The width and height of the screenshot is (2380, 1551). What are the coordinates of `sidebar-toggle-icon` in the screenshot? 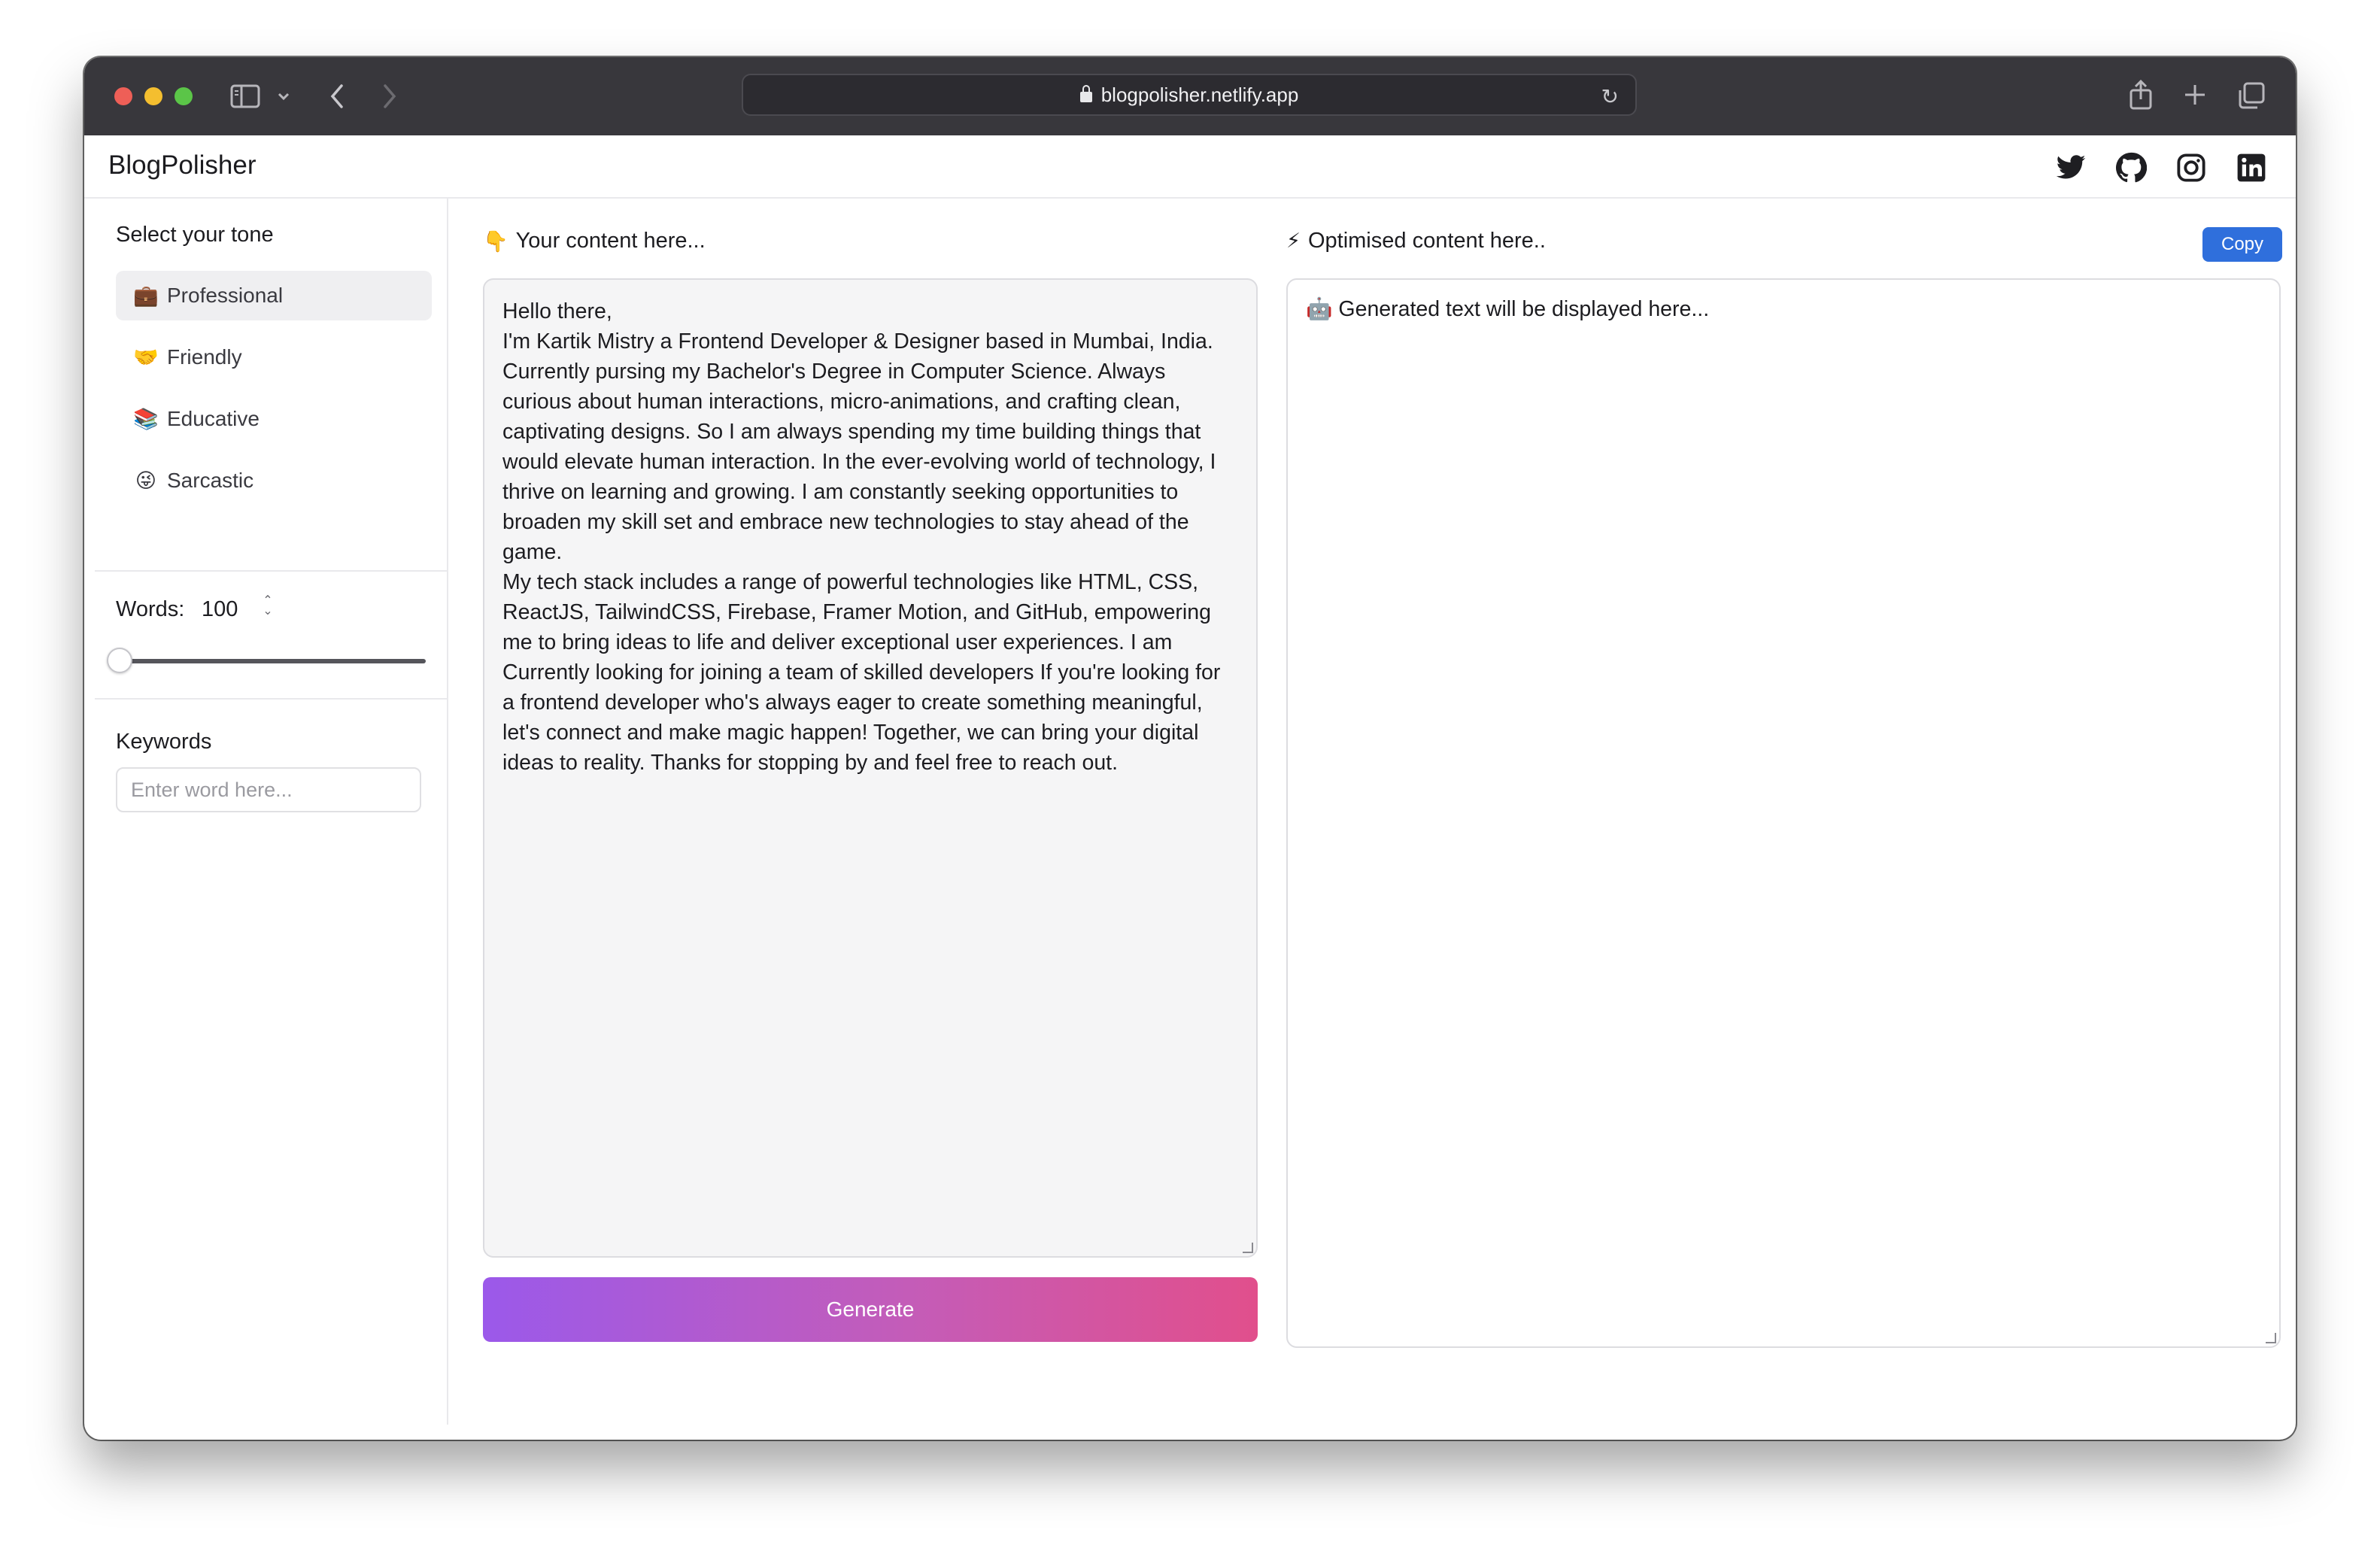 It's located at (245, 96).